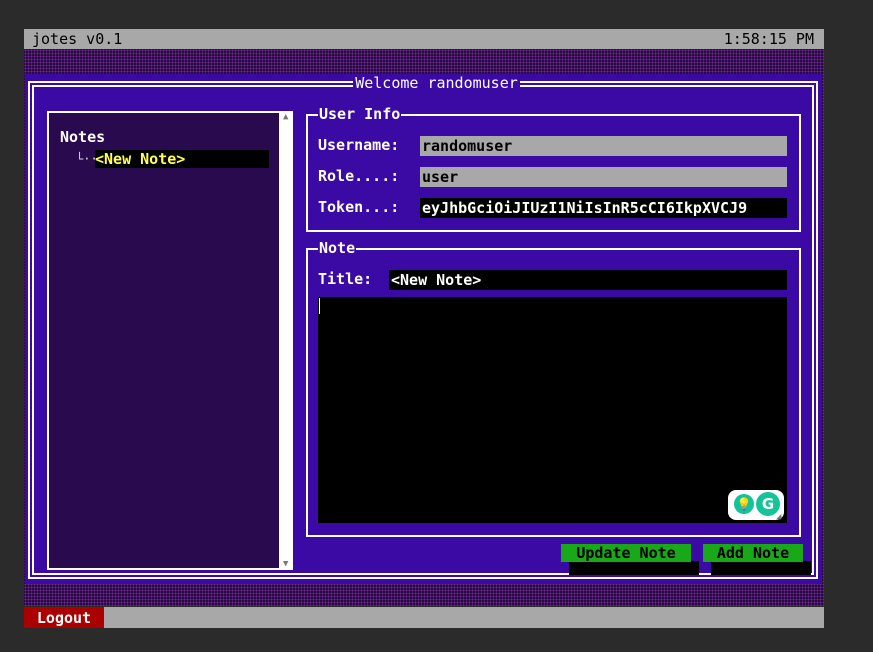 The width and height of the screenshot is (873, 652). What do you see at coordinates (359, 176) in the screenshot?
I see `role-label: Role....:` at bounding box center [359, 176].